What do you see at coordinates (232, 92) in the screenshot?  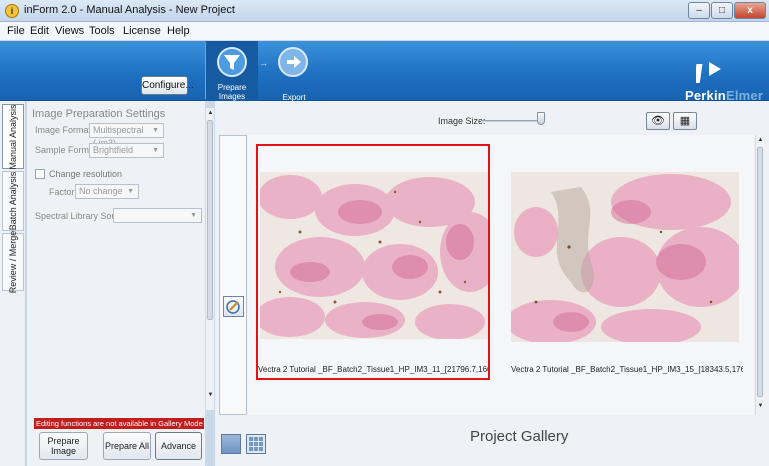 I see `step-label-prepare: Prepare Images` at bounding box center [232, 92].